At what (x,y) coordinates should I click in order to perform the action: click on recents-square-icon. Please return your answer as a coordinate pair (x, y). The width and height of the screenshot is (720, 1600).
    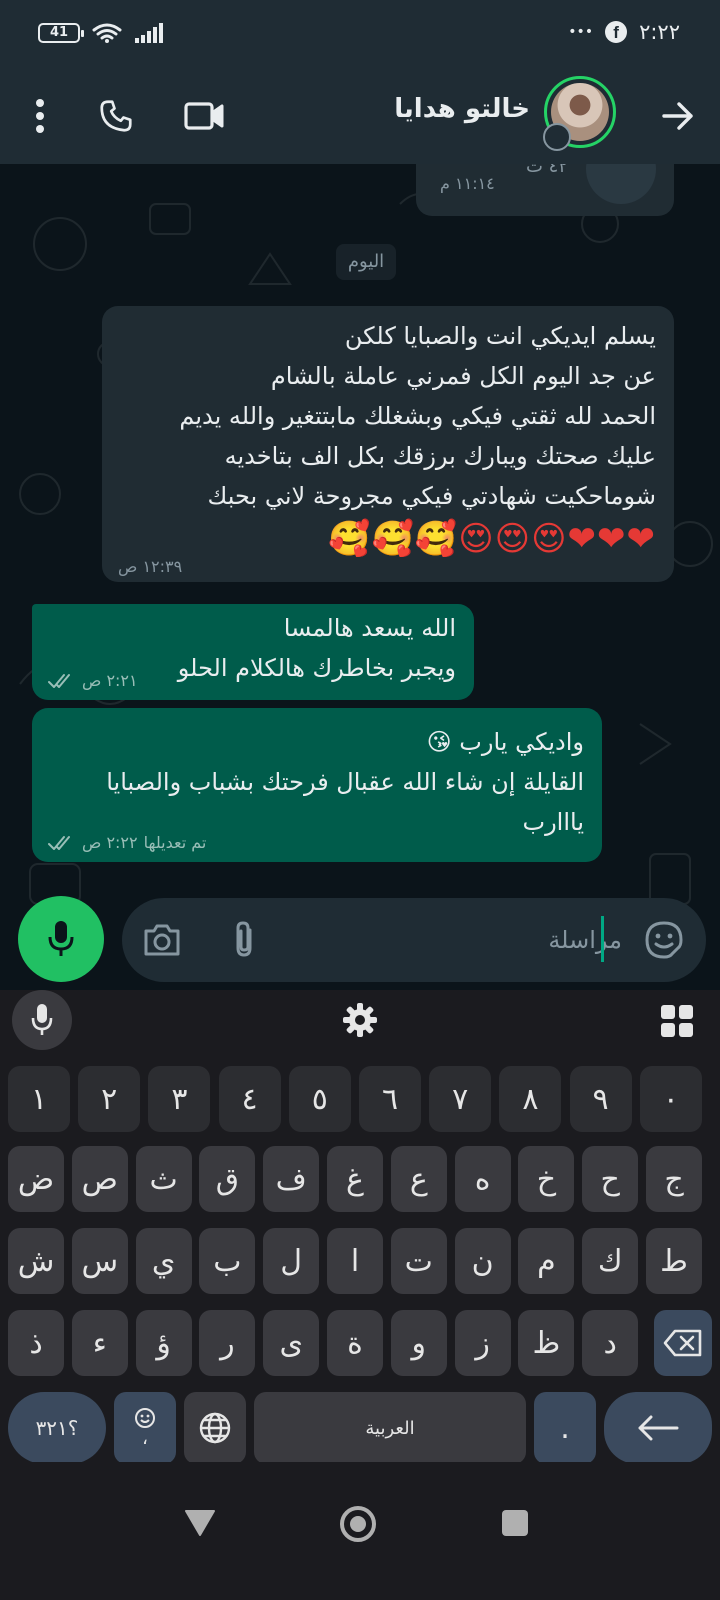
    Looking at the image, I should click on (515, 1523).